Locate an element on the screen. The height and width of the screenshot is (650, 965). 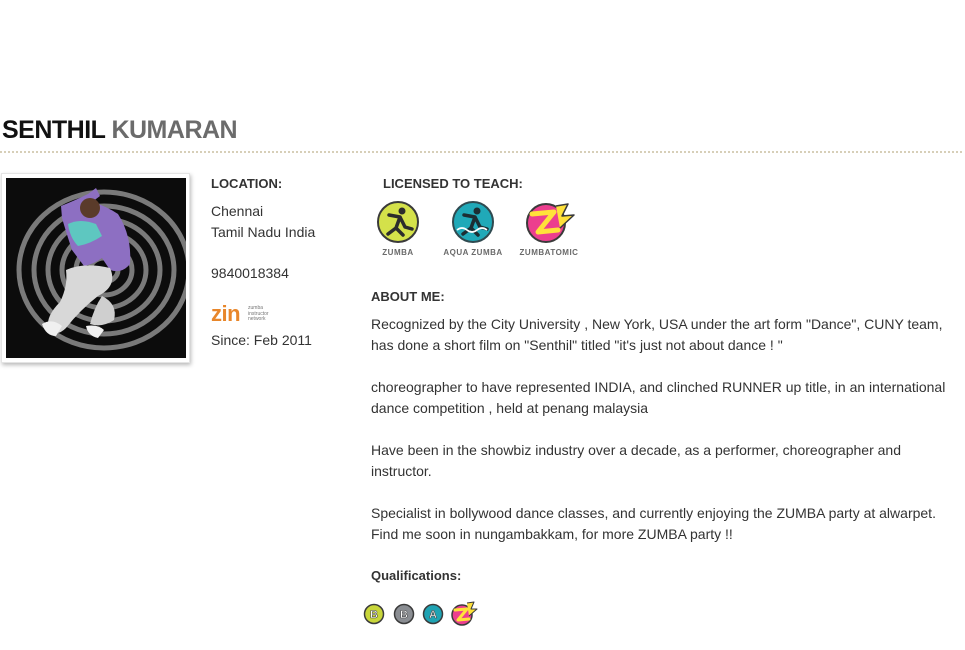
license-aqua-zumba: AQUA ZUMBA is located at coordinates (473, 228).